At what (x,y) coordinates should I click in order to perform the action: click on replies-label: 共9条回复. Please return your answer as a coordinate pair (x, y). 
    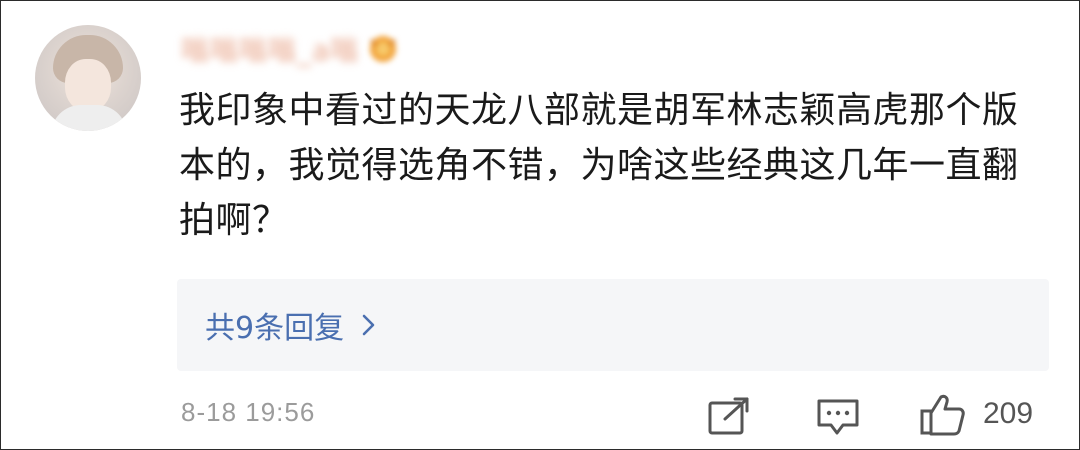
    Looking at the image, I should click on (275, 328).